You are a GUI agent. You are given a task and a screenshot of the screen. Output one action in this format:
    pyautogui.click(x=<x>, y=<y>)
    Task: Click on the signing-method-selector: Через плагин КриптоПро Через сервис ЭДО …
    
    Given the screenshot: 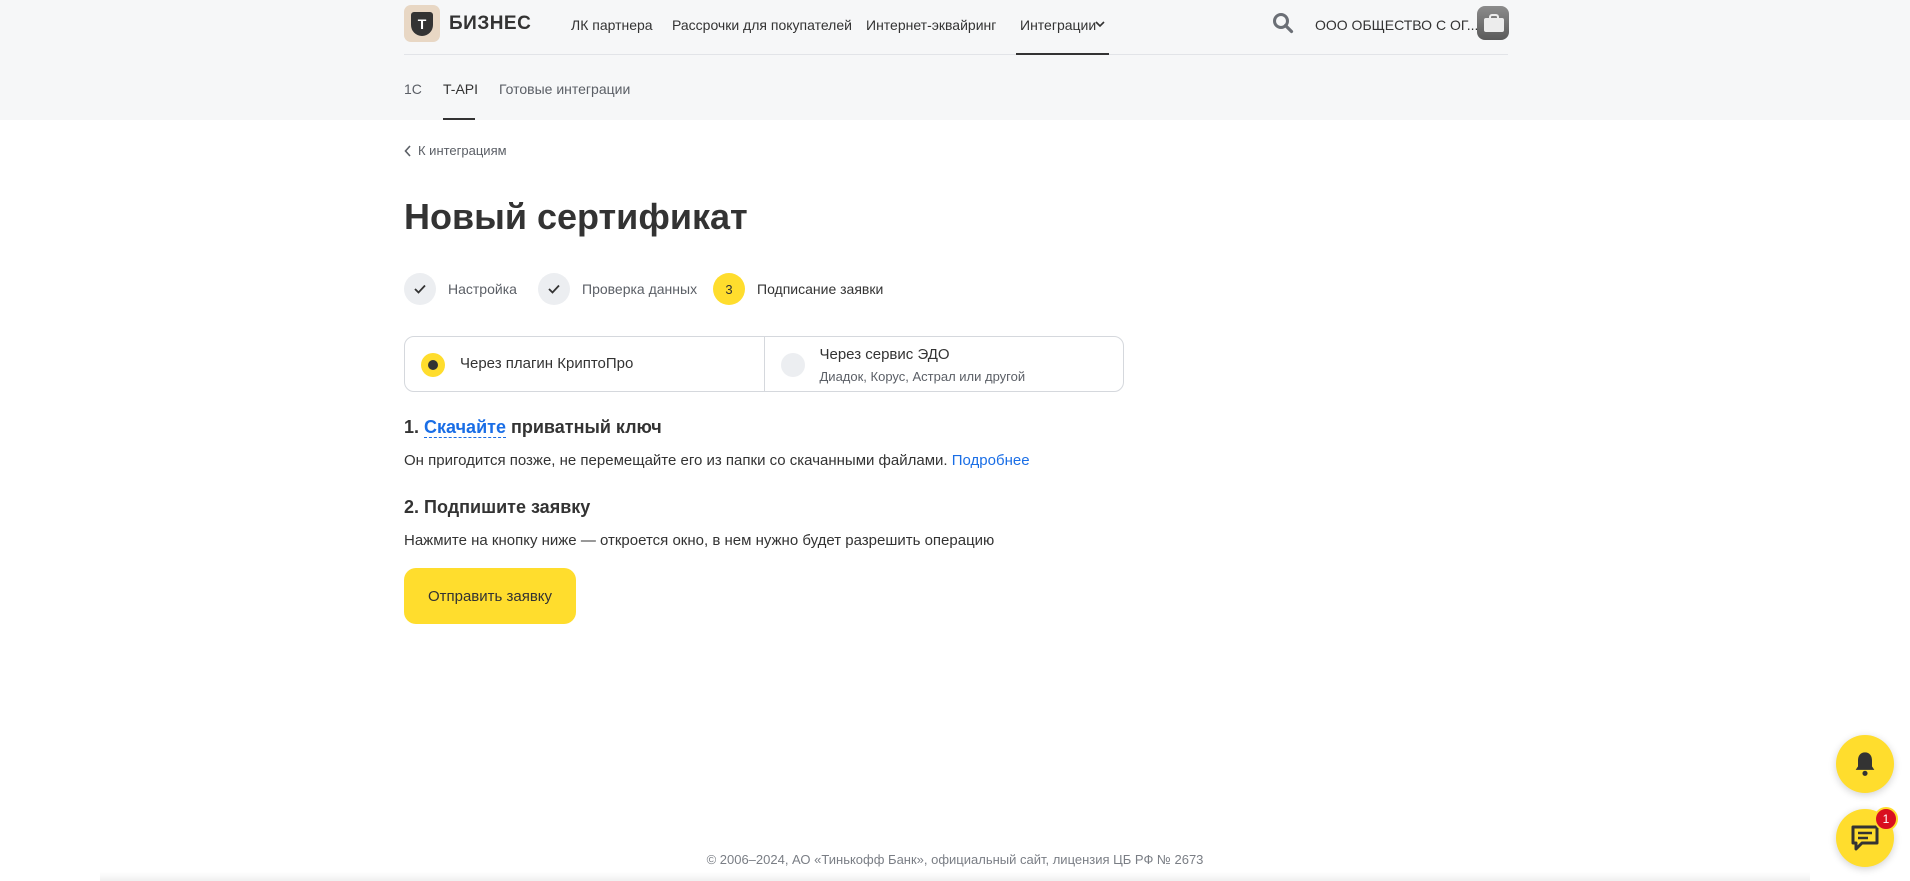 What is the action you would take?
    pyautogui.click(x=764, y=364)
    